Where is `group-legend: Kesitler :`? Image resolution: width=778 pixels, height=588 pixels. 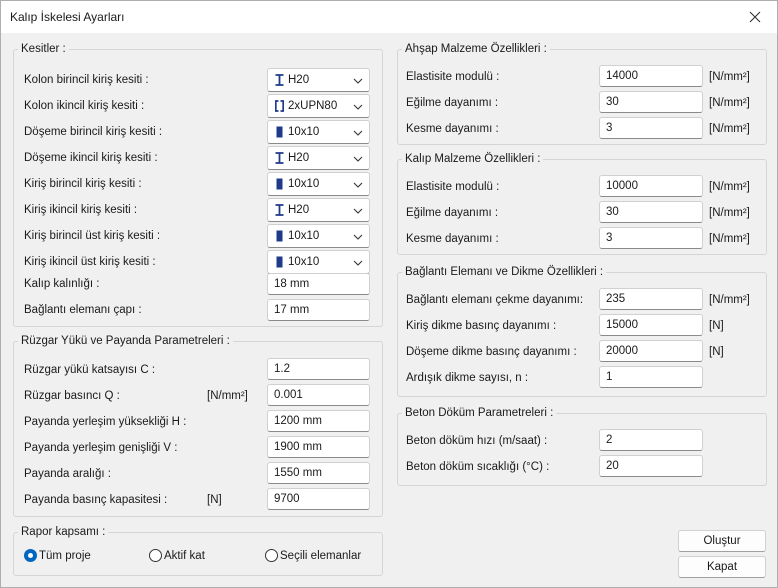
group-legend: Kesitler : is located at coordinates (43, 49).